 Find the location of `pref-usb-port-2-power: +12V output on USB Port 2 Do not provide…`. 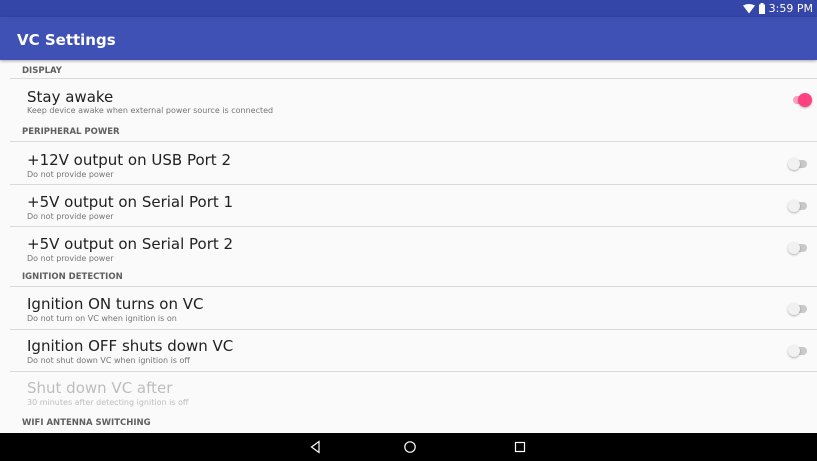

pref-usb-port-2-power: +12V output on USB Port 2 Do not provide… is located at coordinates (408, 163).